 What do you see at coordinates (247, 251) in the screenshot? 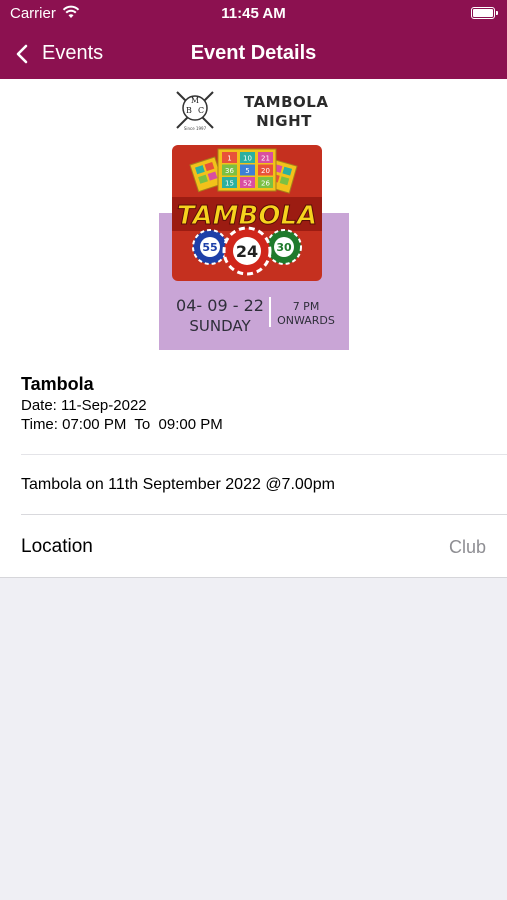
I see `svg-text: 24` at bounding box center [247, 251].